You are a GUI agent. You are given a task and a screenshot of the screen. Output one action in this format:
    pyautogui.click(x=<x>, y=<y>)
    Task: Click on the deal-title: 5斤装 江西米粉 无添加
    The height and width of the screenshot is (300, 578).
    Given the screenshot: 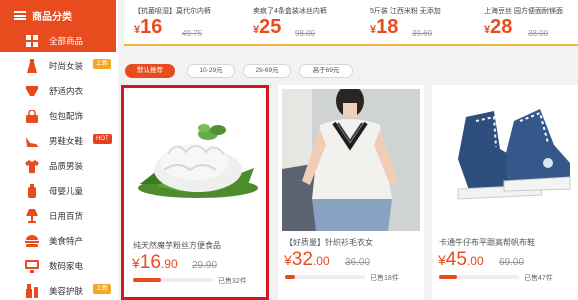 What is the action you would take?
    pyautogui.click(x=405, y=11)
    